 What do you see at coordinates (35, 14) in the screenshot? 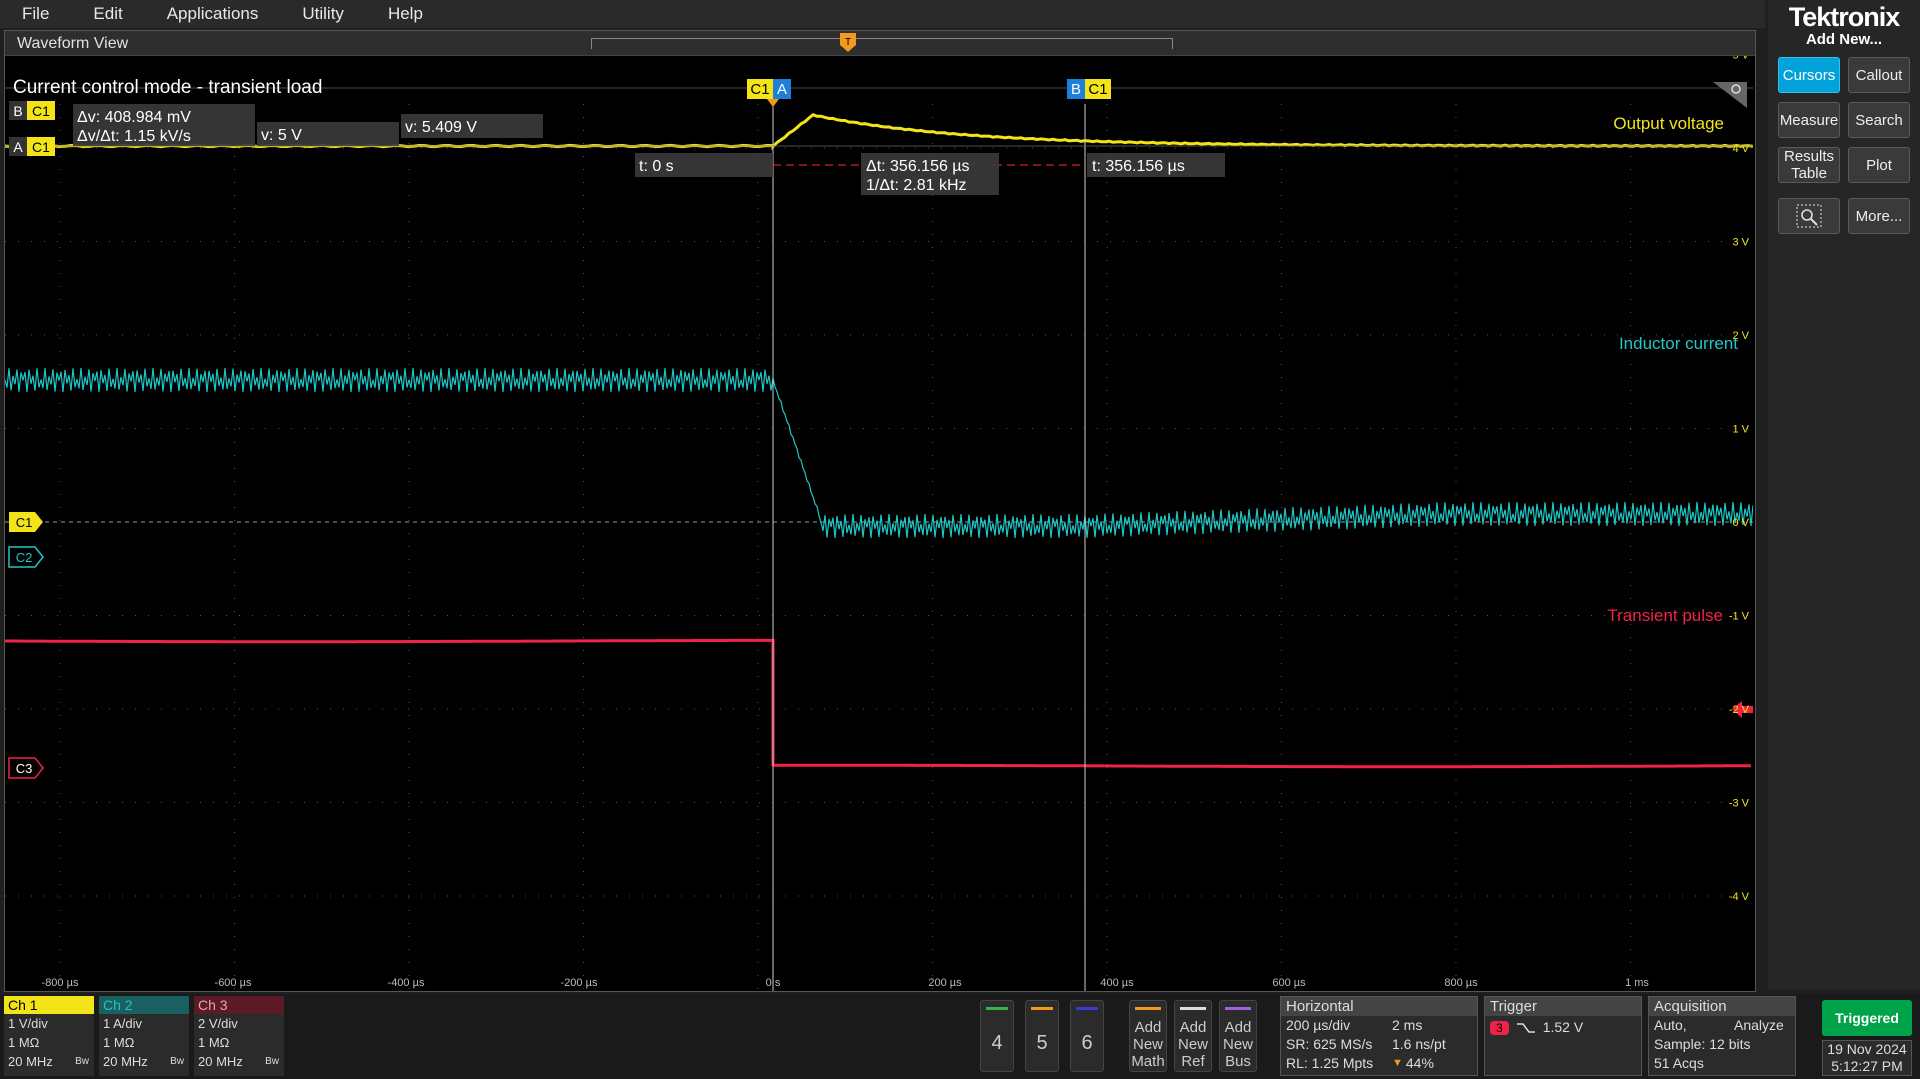
I see `menu-file: File` at bounding box center [35, 14].